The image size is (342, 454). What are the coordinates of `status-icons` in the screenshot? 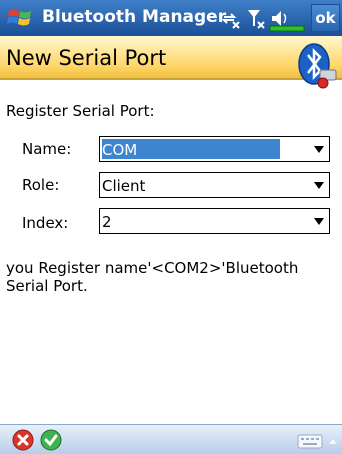 It's located at (265, 19).